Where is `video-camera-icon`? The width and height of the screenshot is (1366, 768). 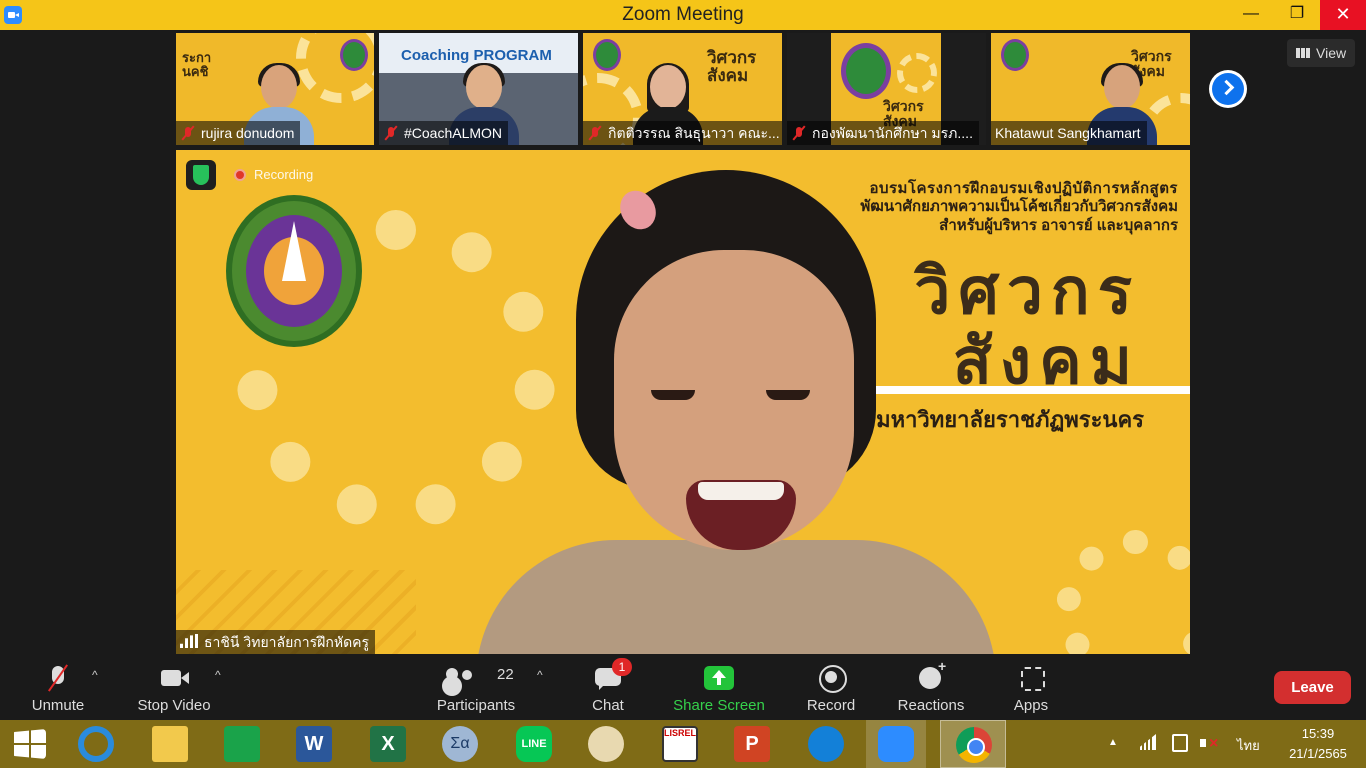 video-camera-icon is located at coordinates (174, 678).